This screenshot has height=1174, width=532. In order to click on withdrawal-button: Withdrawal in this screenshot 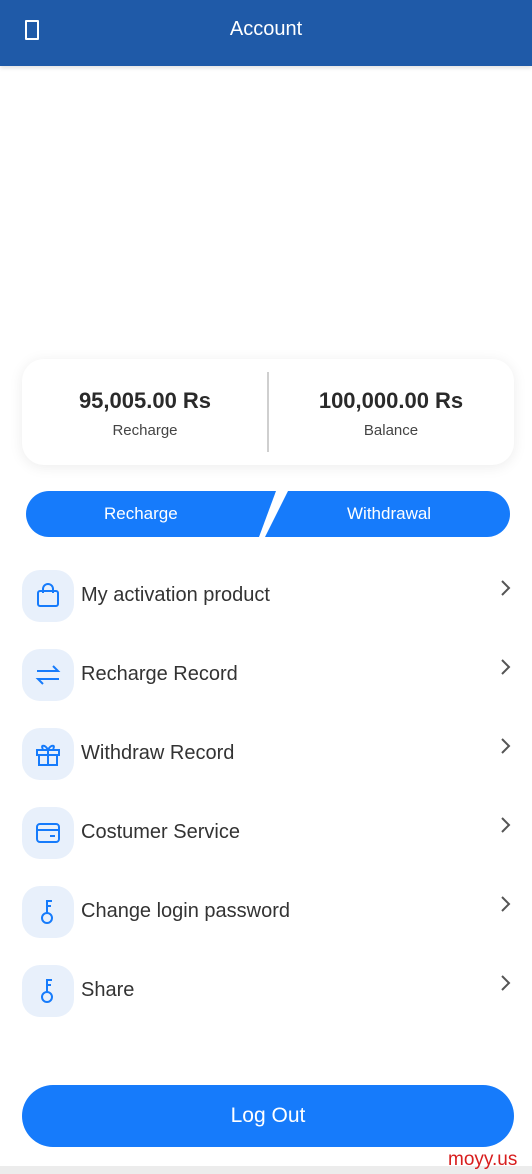, I will do `click(390, 514)`.